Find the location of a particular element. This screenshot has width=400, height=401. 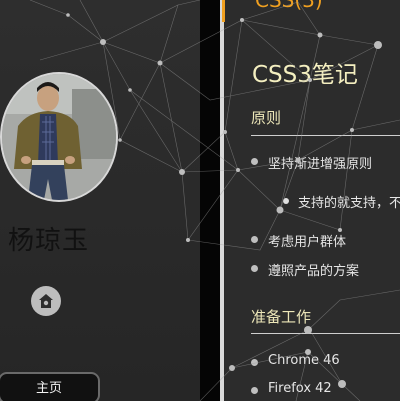

panel-divider is located at coordinates (210, 200).